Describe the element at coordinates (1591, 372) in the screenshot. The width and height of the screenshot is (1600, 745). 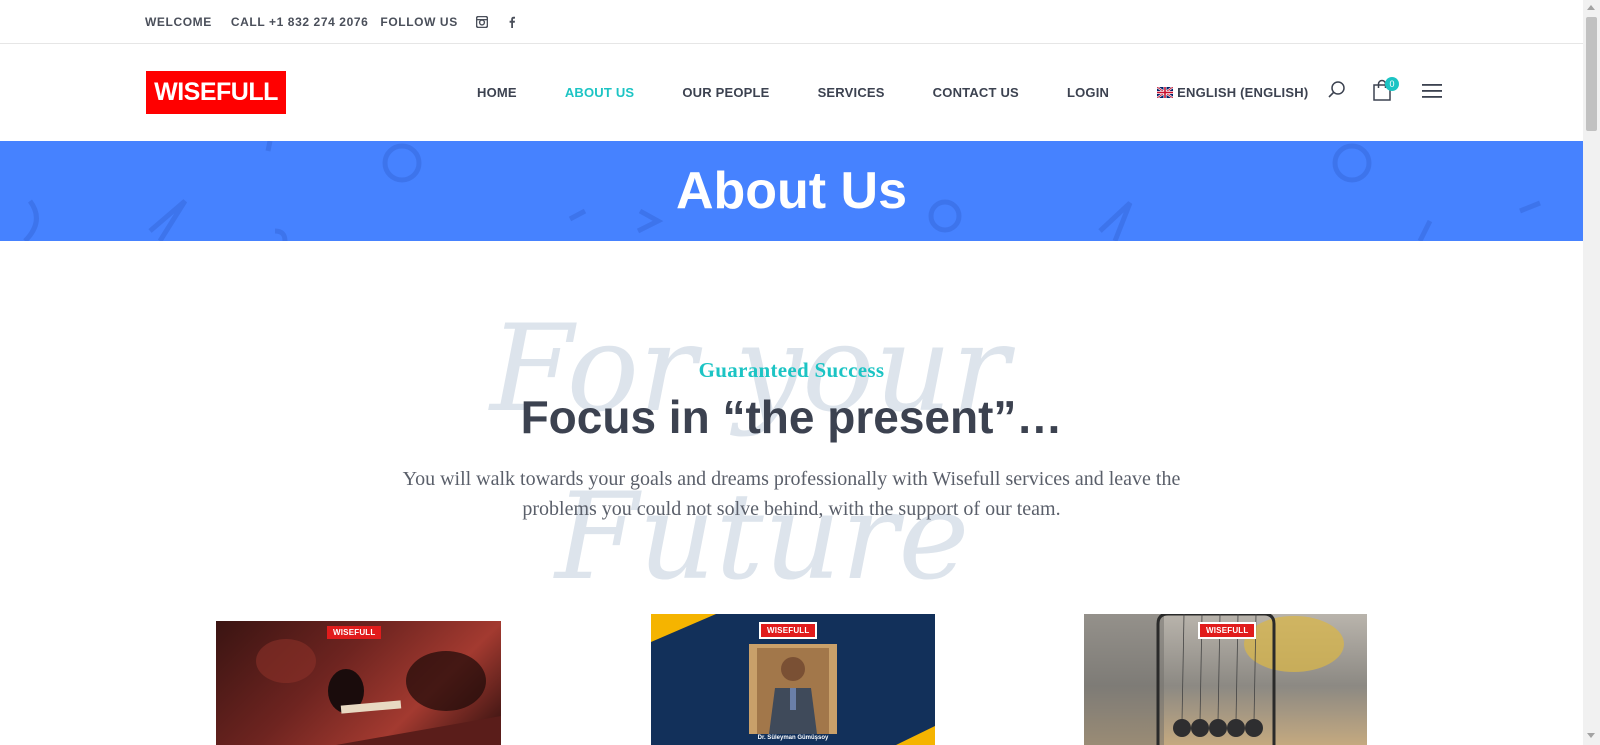
I see `page-scrollbar` at that location.